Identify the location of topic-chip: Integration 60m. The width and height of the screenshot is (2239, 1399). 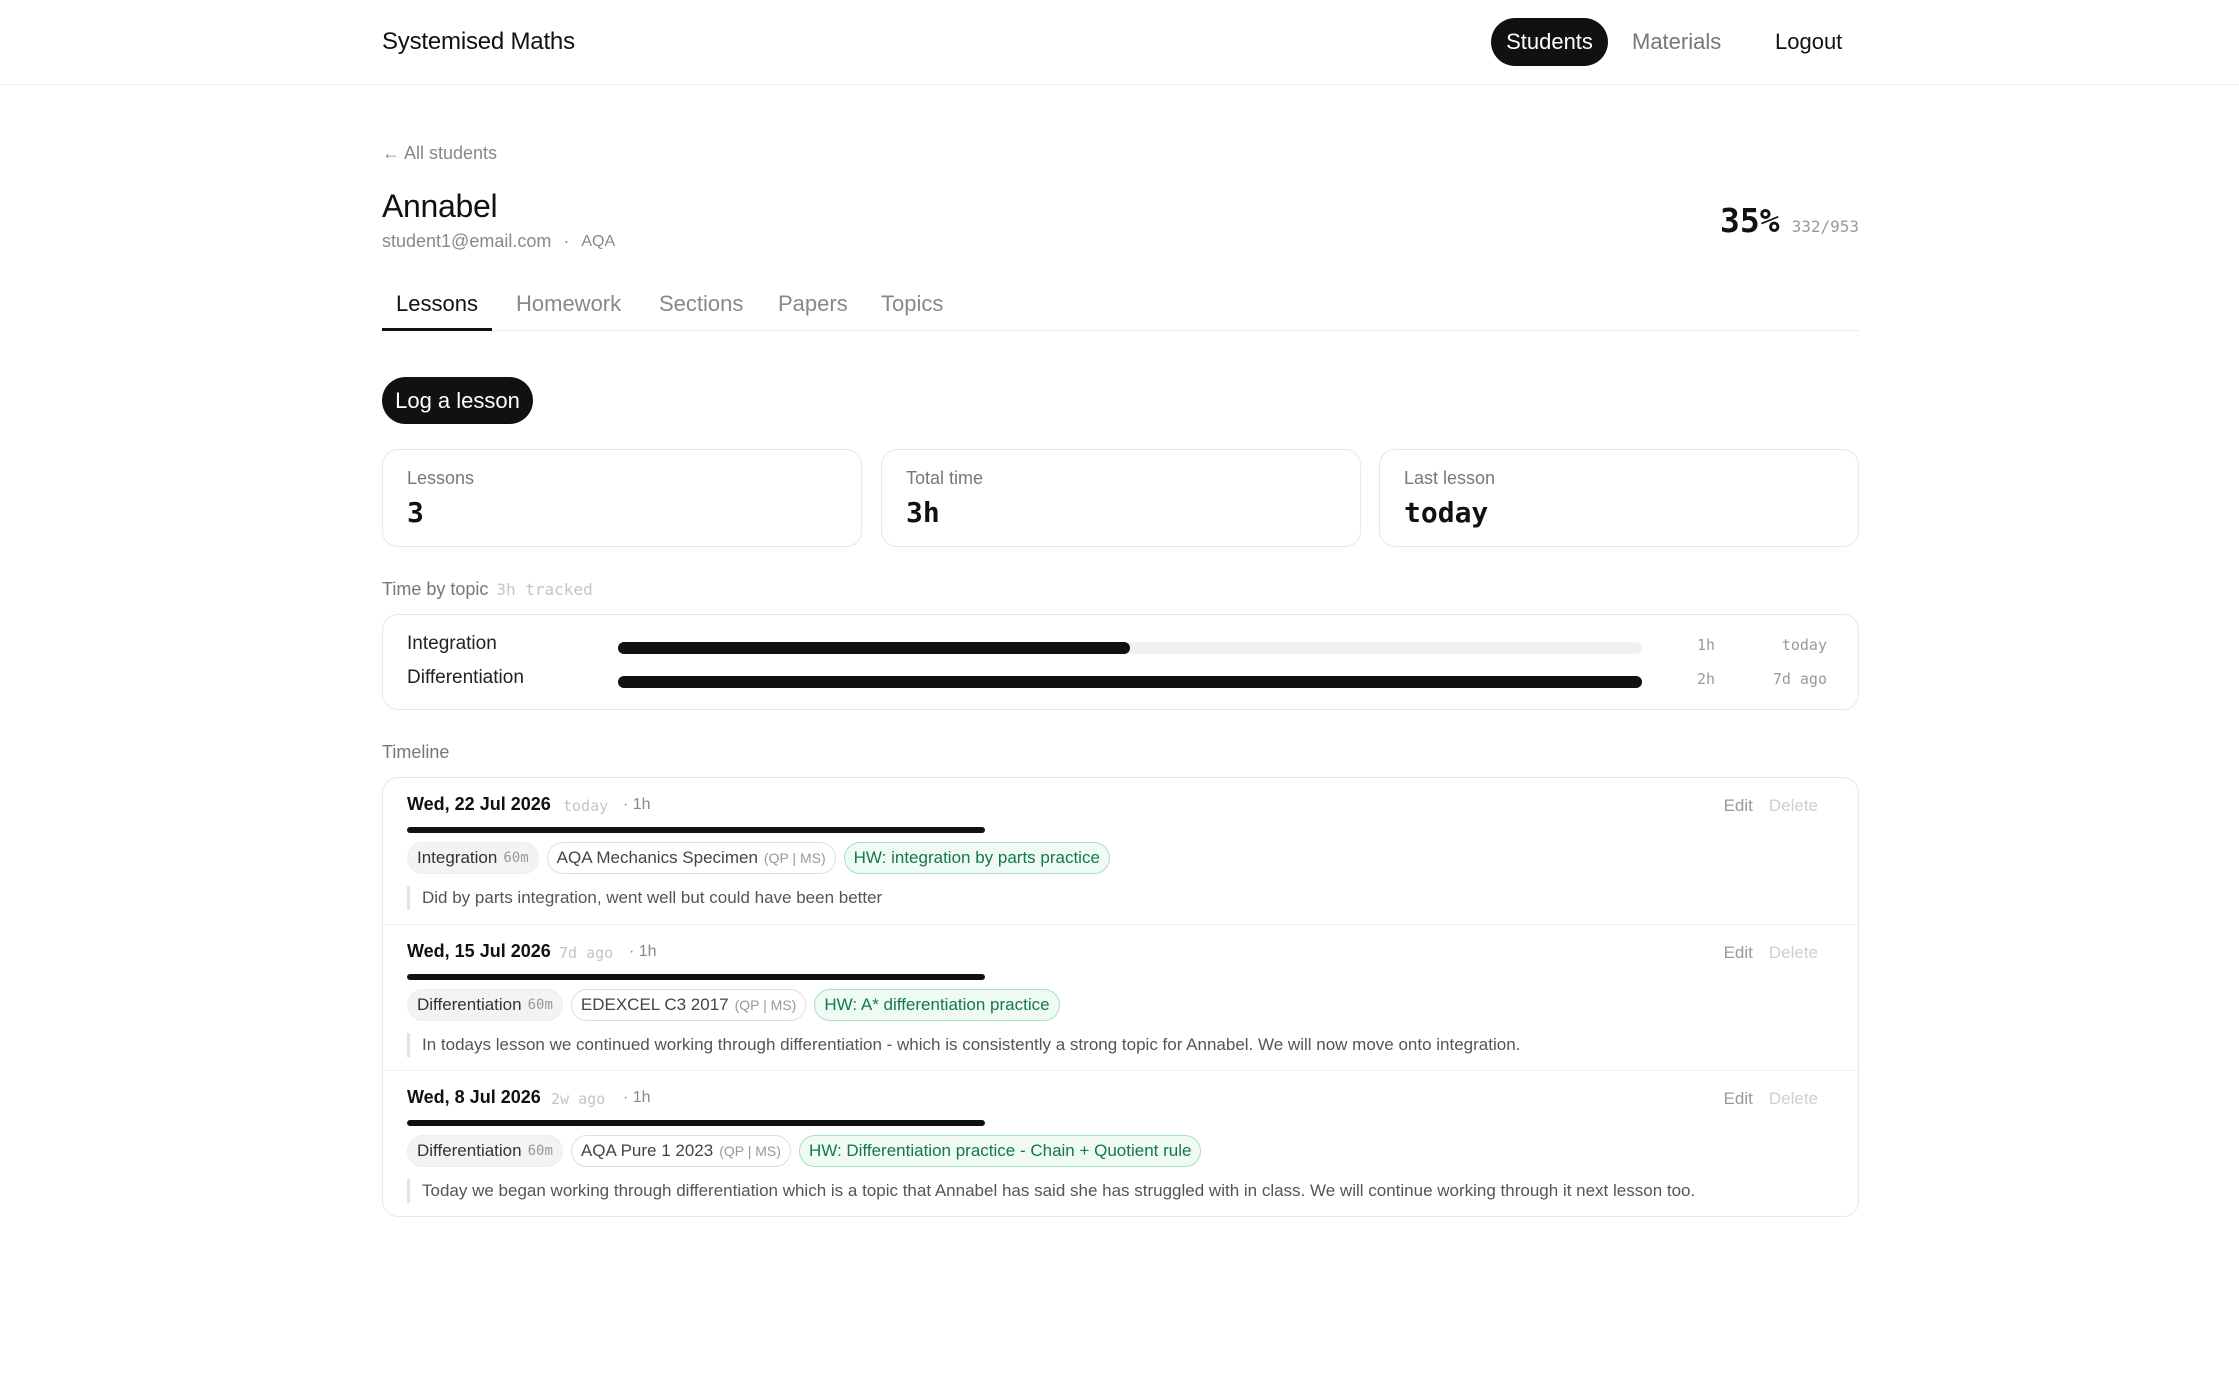
(473, 858).